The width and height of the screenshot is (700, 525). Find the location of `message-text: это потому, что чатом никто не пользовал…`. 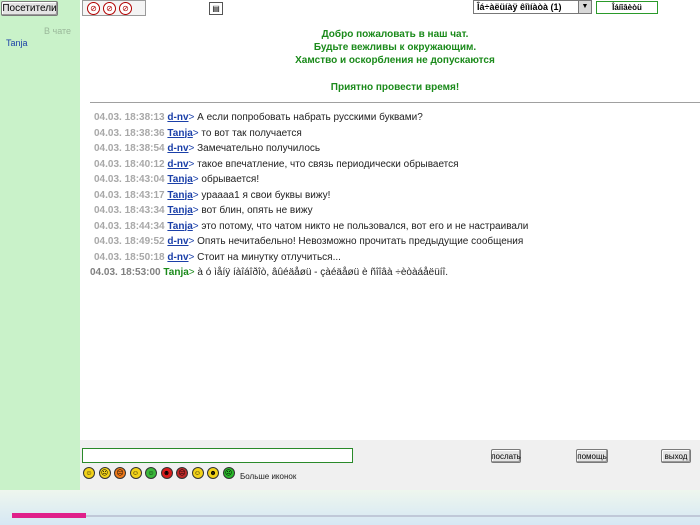

message-text: это потому, что чатом никто не пользовал… is located at coordinates (365, 226).